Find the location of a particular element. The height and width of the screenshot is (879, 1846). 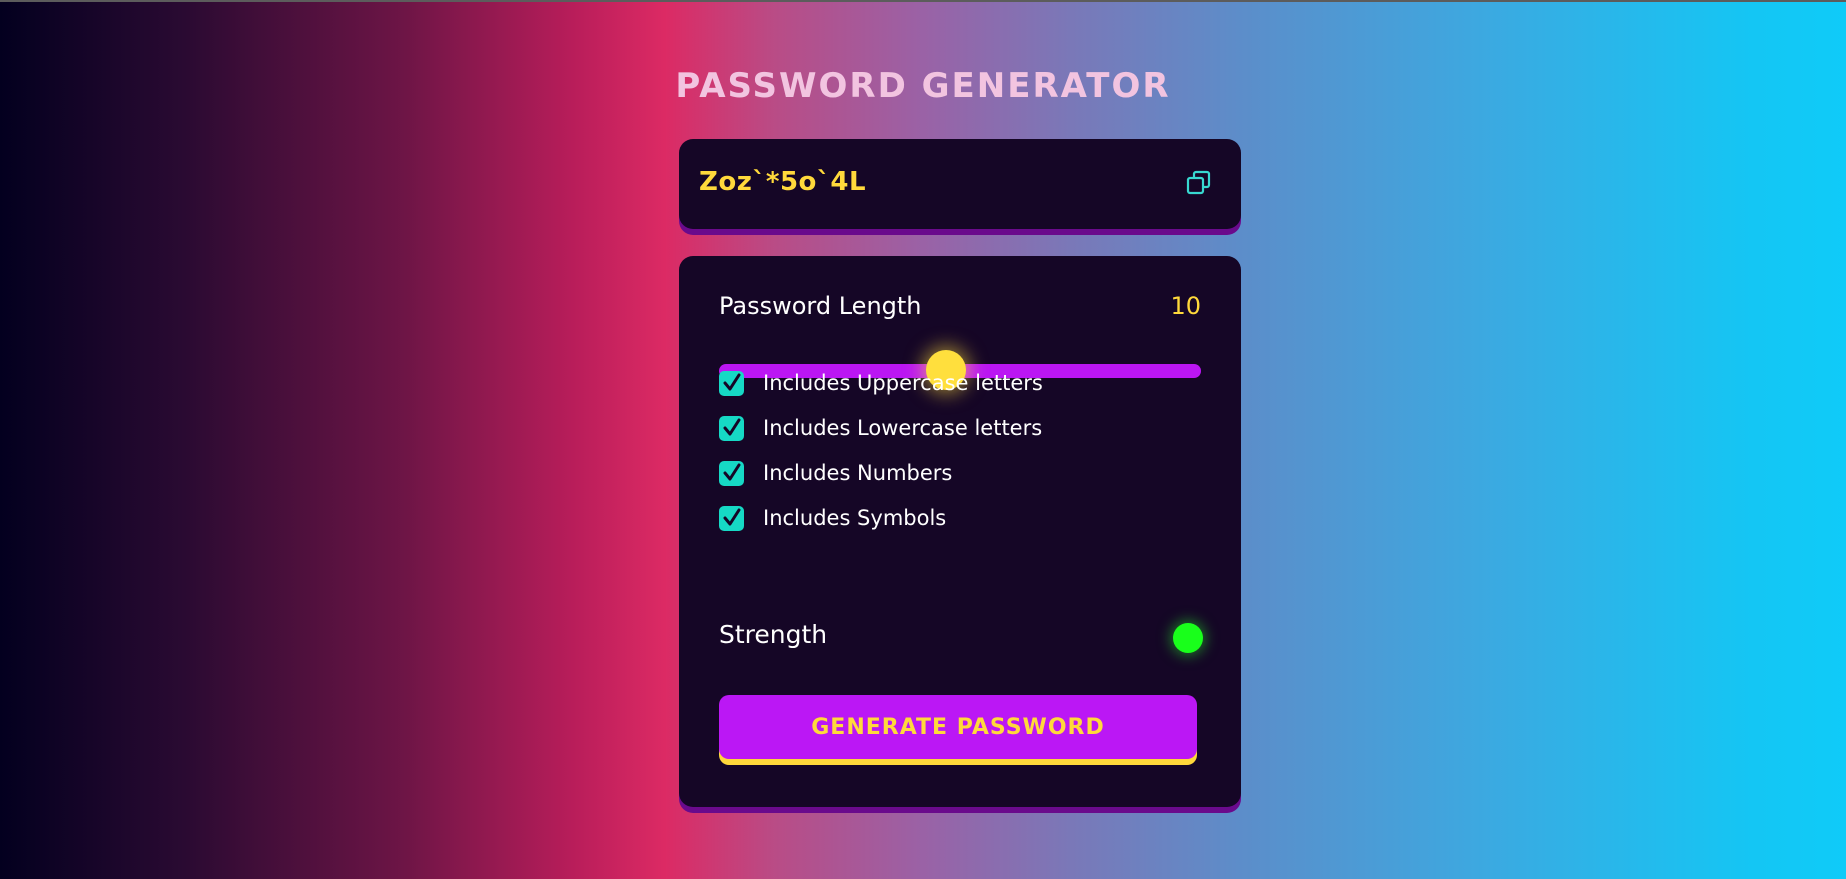

option-uppercase: Includes Uppercase letters is located at coordinates (881, 383).